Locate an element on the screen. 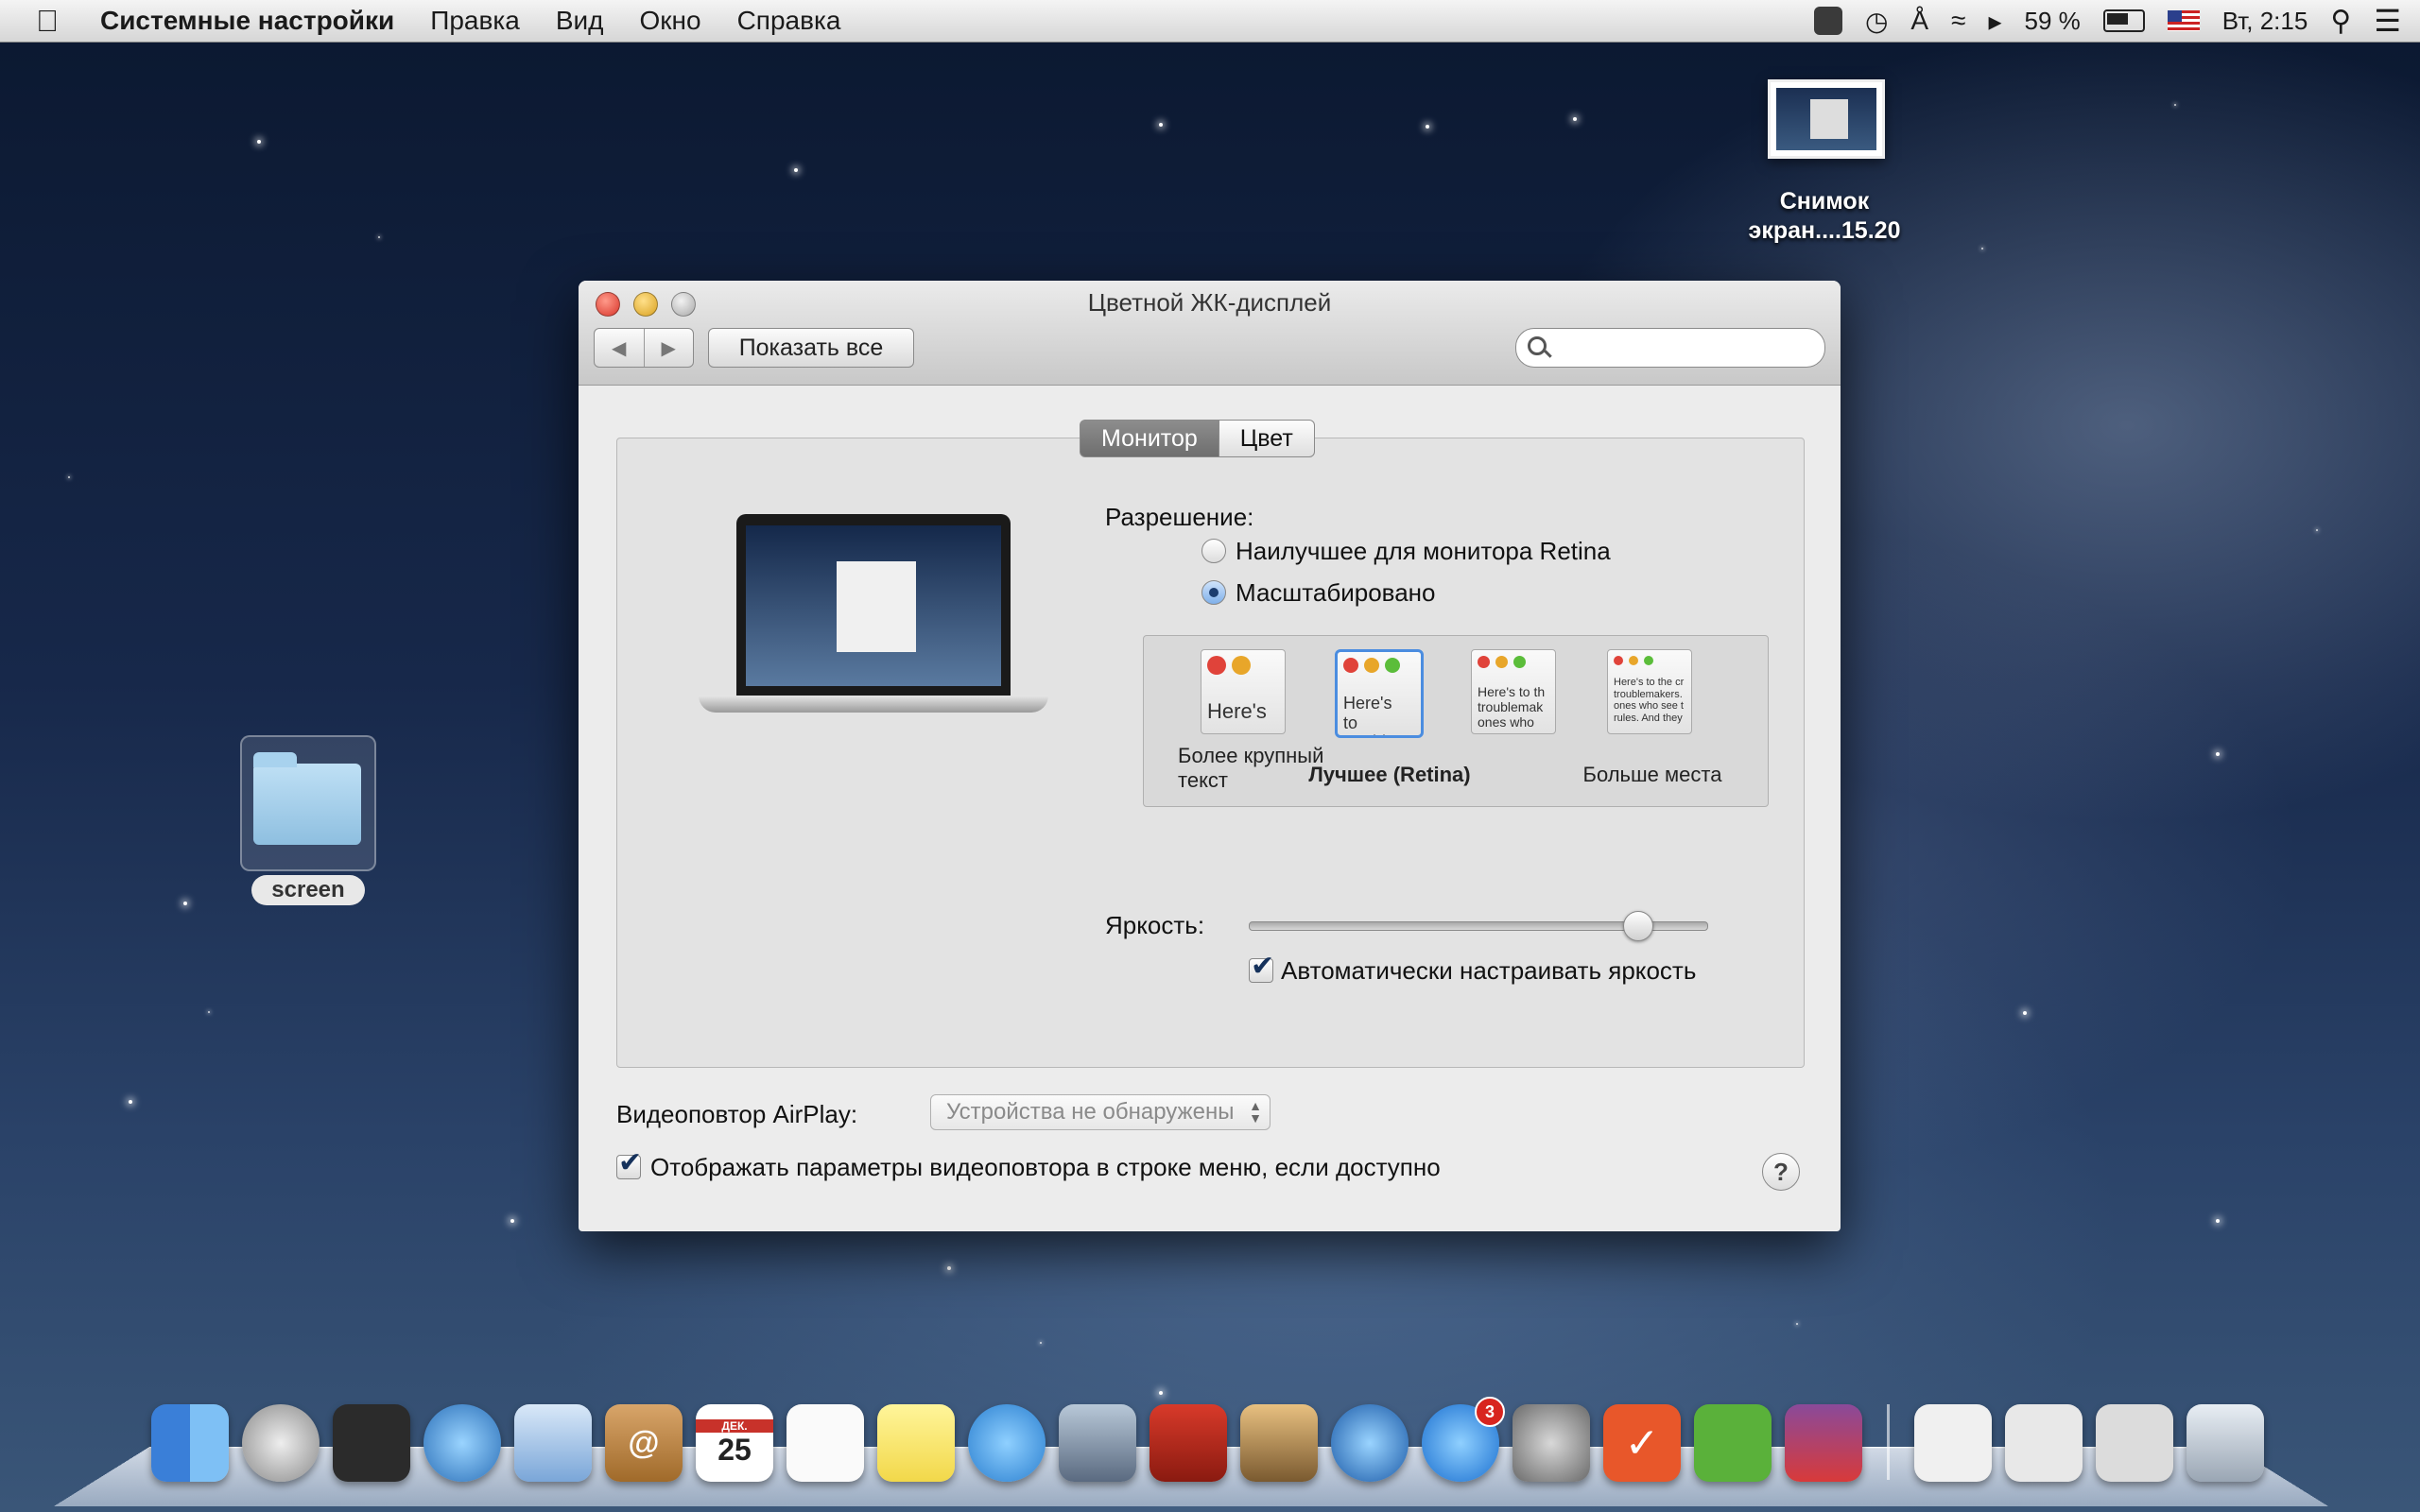 This screenshot has width=2420, height=1512. scale-option-more-space-medium: Here's to th troublemak ones who is located at coordinates (1513, 691).